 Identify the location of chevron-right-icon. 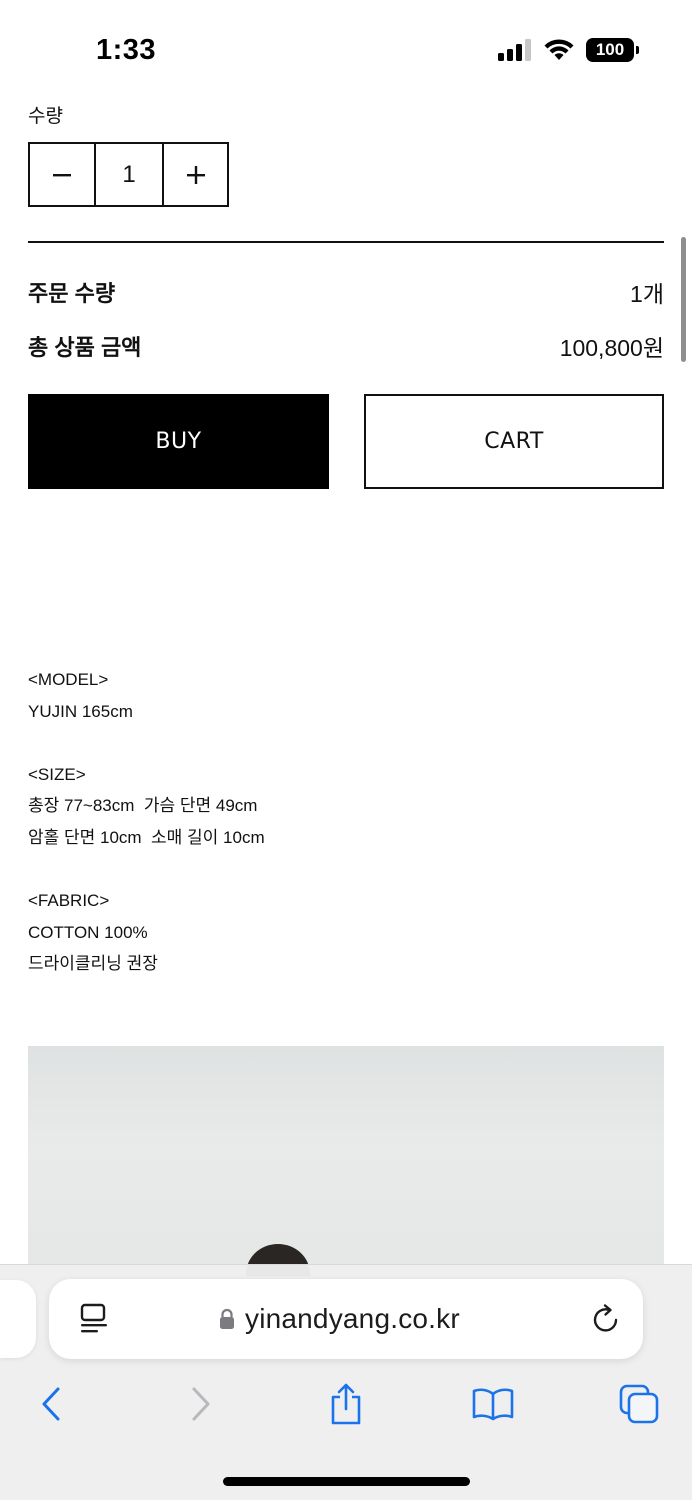
(201, 1404).